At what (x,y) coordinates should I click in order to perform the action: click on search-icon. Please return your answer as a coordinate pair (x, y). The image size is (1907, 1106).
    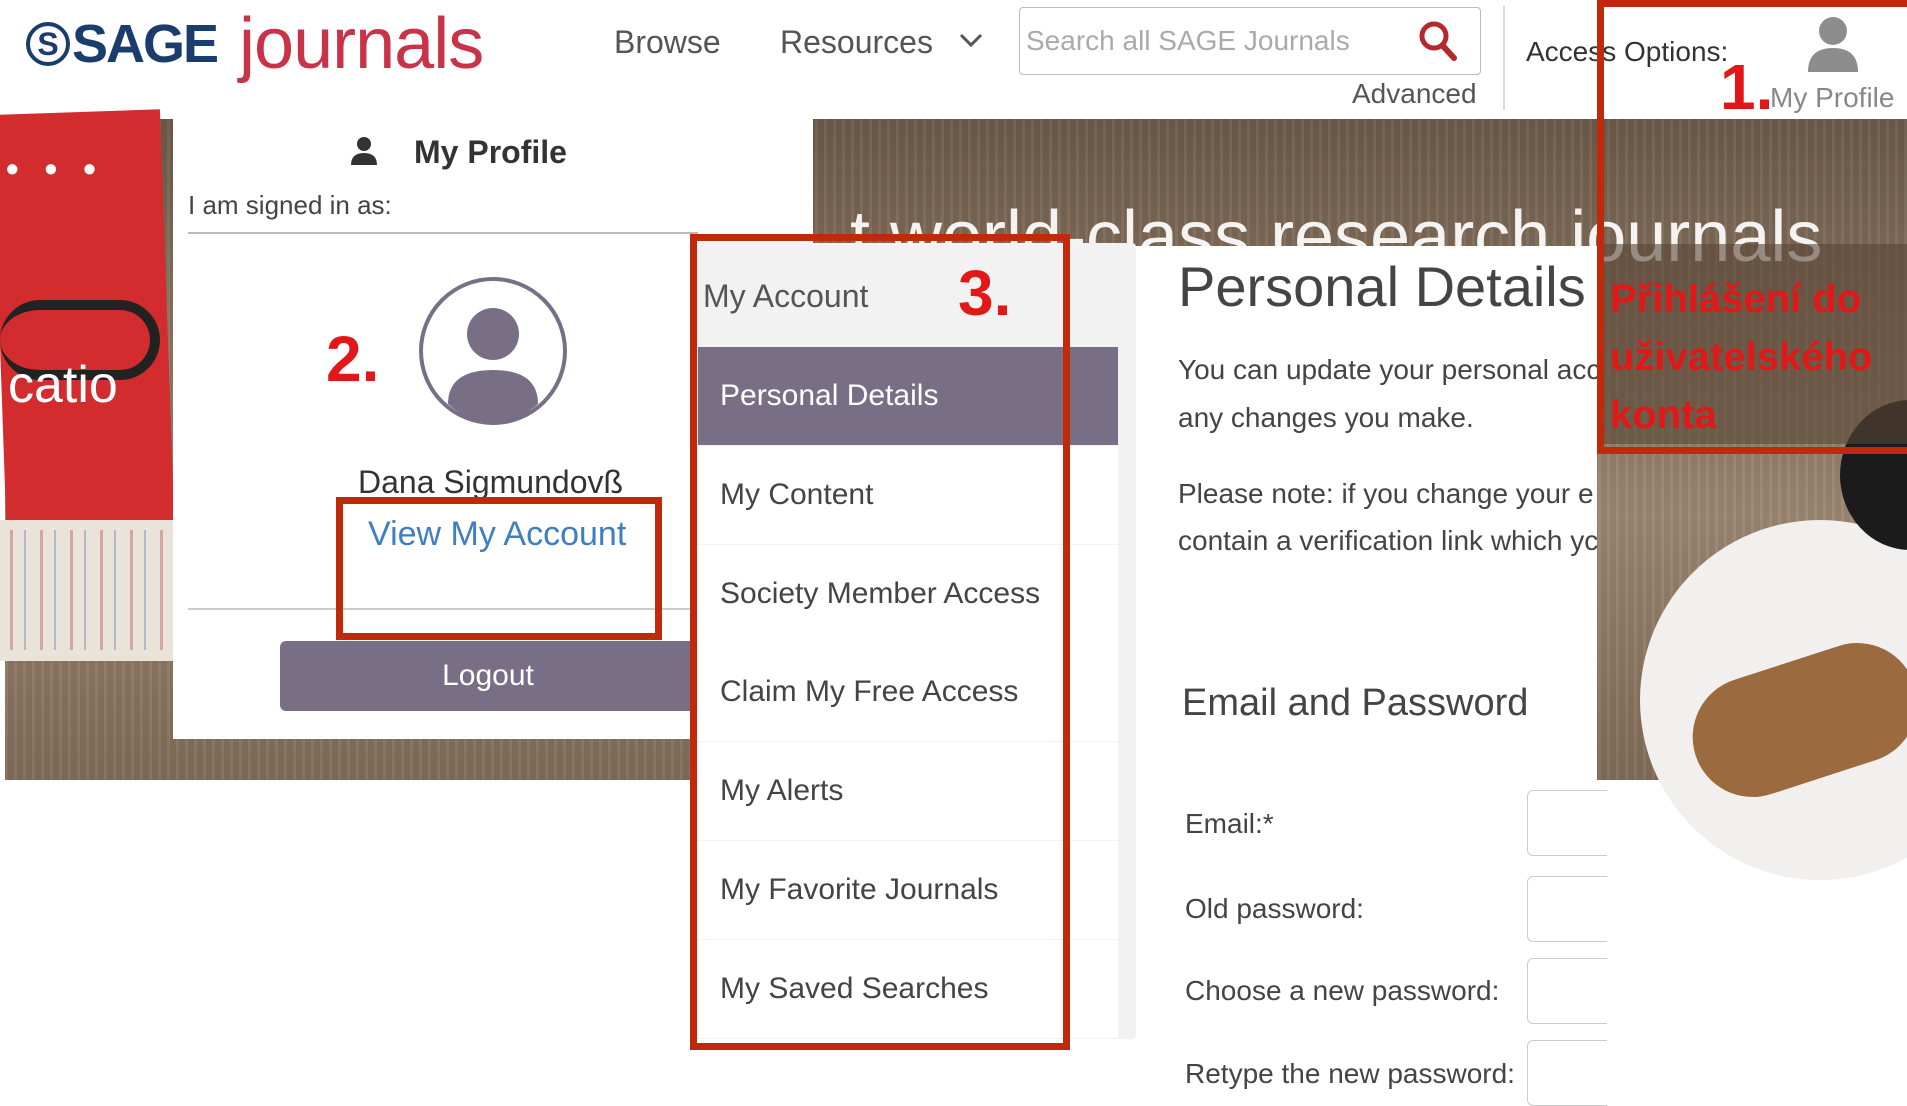
    Looking at the image, I should click on (1438, 41).